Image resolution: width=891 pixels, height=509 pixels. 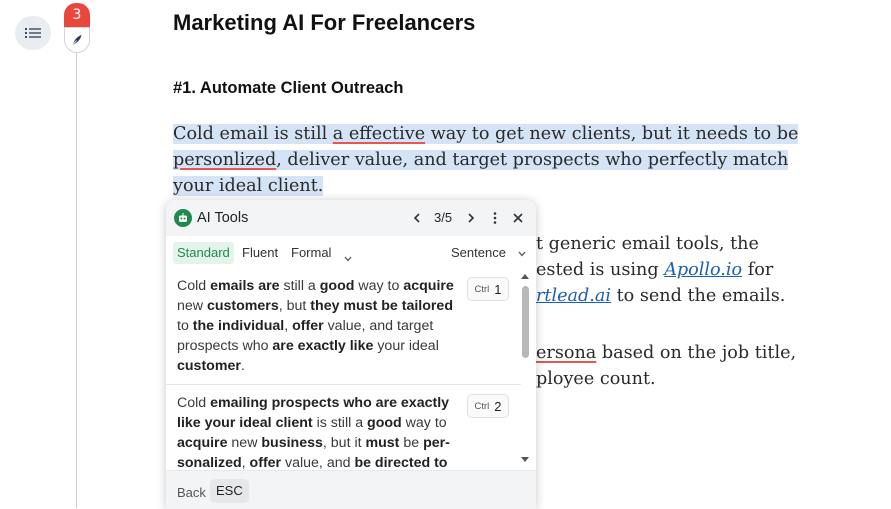 What do you see at coordinates (229, 491) in the screenshot?
I see `esc-key: ESC` at bounding box center [229, 491].